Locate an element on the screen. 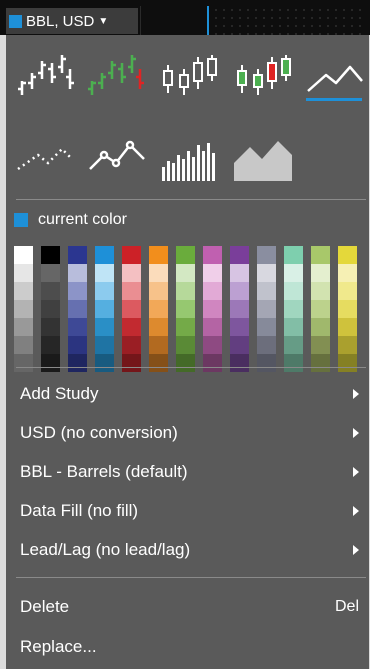 Image resolution: width=370 pixels, height=669 pixels. line-with-markers-icon is located at coordinates (116, 158).